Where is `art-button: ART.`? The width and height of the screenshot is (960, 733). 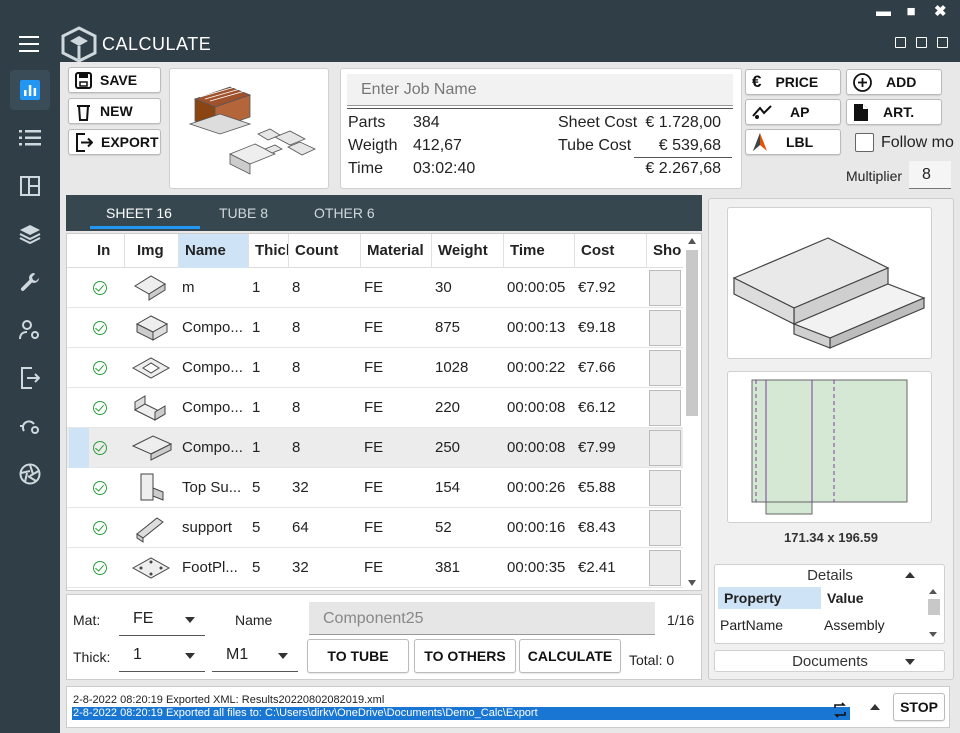
art-button: ART. is located at coordinates (894, 112).